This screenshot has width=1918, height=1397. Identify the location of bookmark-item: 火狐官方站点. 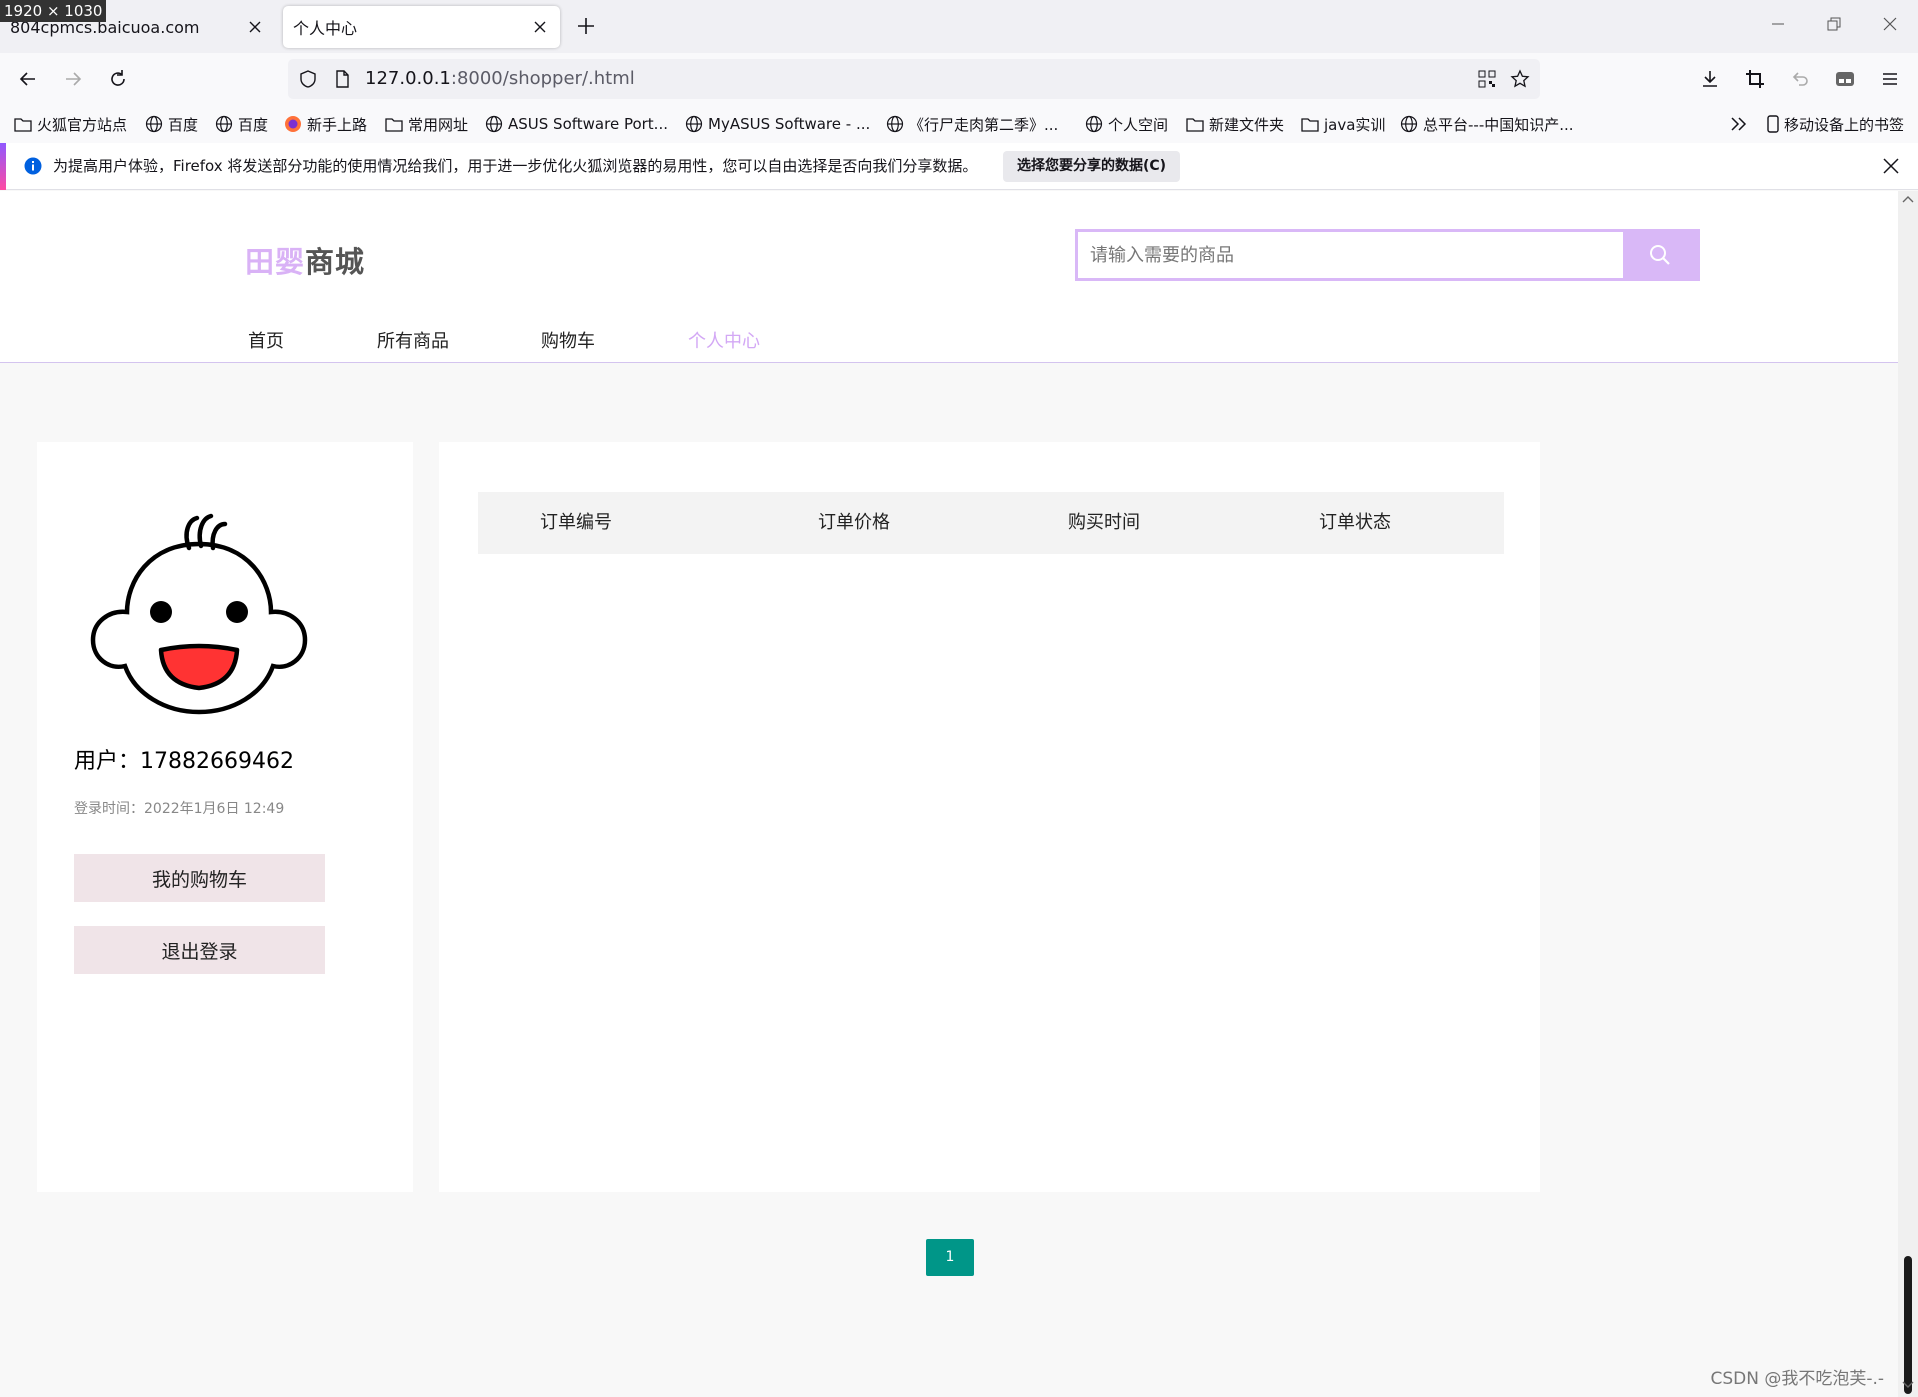
(70, 124).